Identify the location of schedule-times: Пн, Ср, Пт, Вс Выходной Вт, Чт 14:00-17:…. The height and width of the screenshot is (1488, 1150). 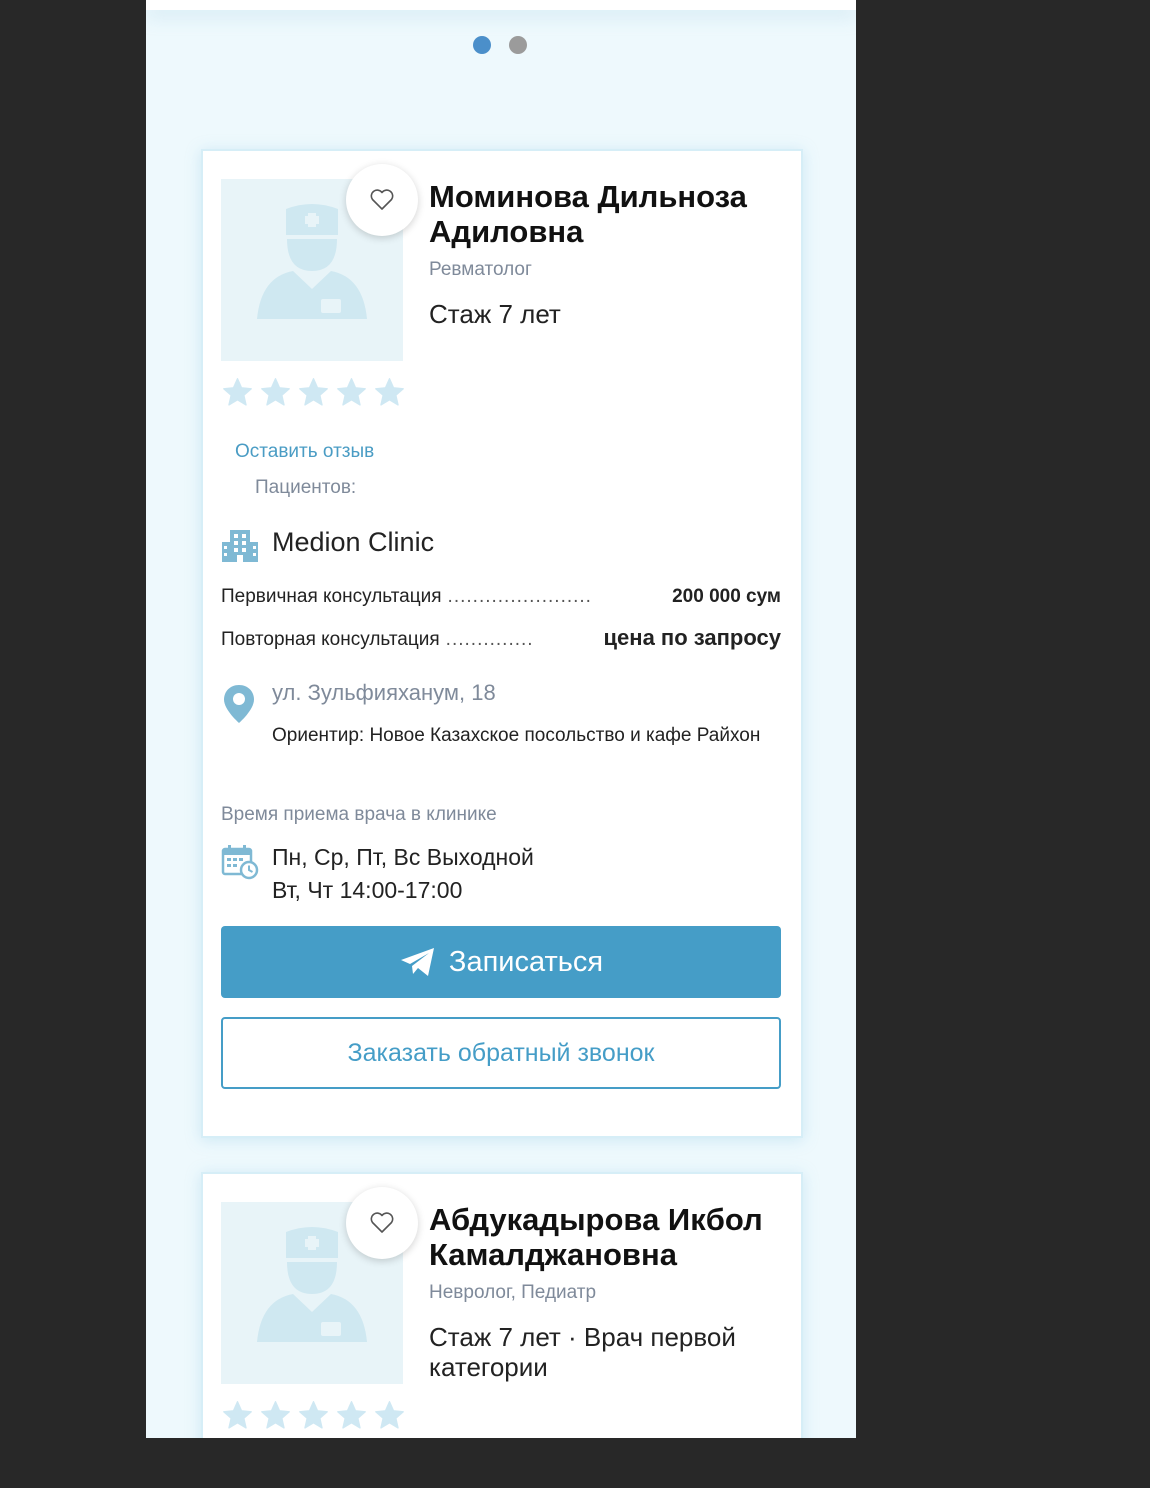
(403, 874).